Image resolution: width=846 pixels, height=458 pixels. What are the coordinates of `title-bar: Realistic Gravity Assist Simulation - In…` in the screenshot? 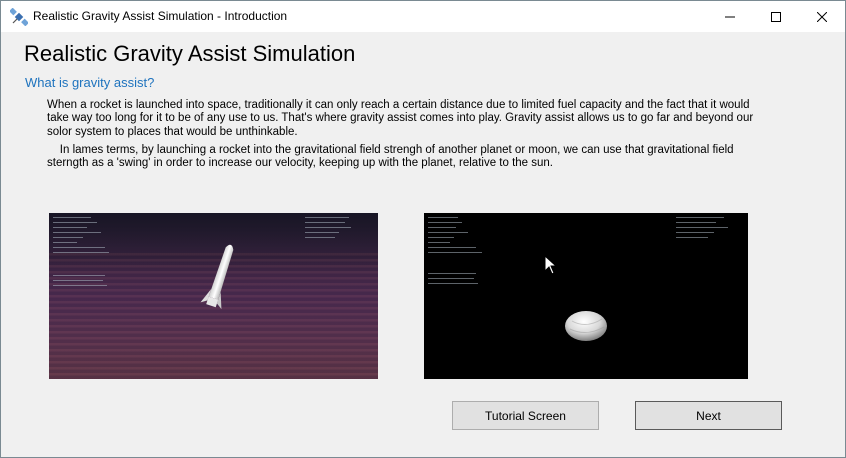 It's located at (423, 16).